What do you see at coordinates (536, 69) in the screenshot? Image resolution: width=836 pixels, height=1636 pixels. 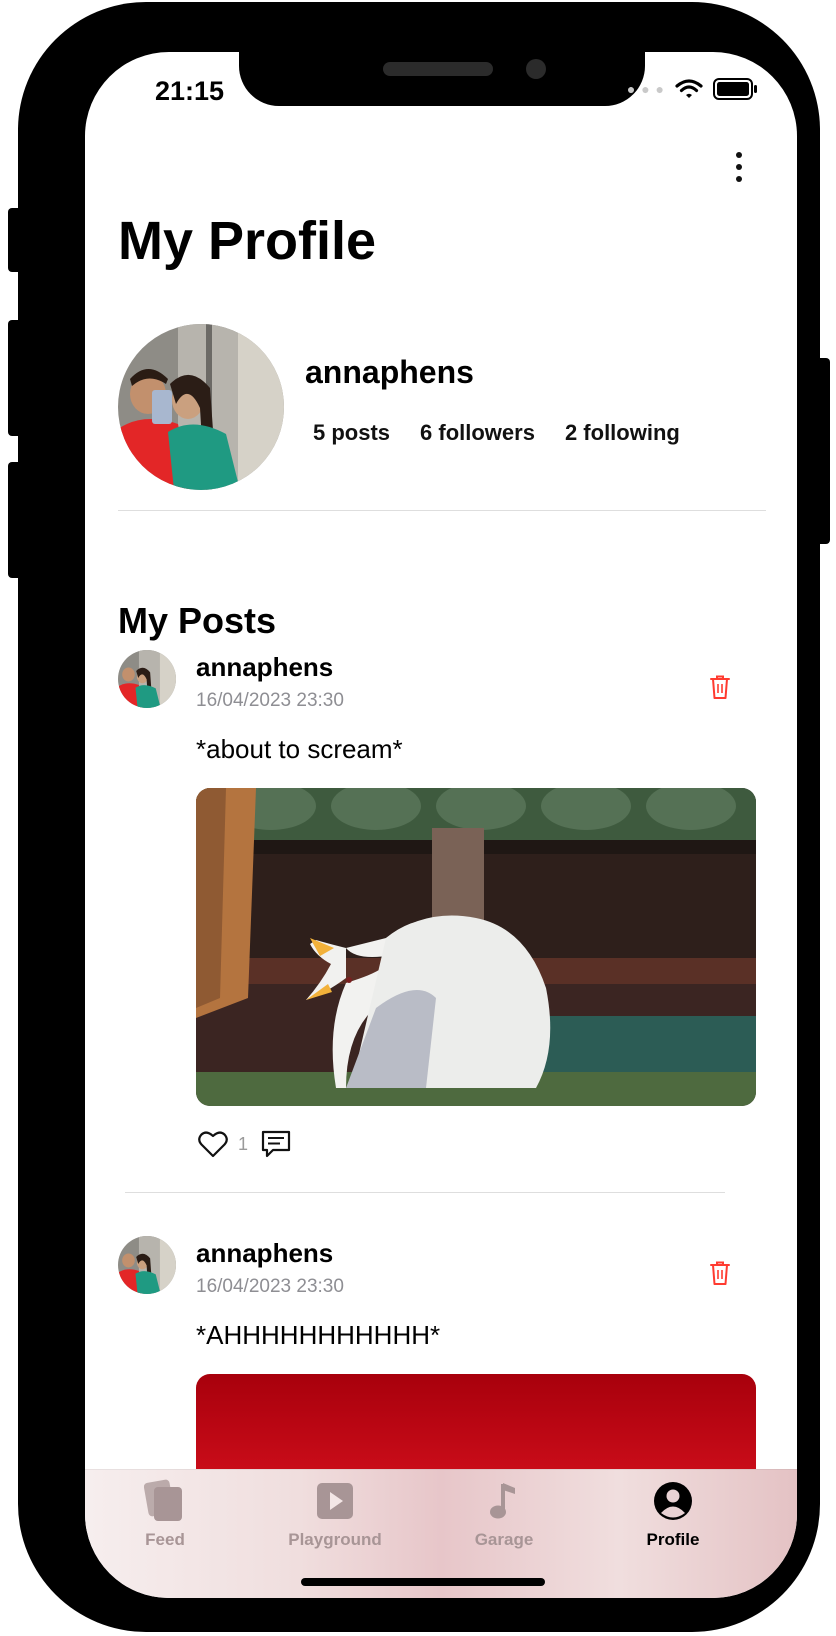 I see `front-camera` at bounding box center [536, 69].